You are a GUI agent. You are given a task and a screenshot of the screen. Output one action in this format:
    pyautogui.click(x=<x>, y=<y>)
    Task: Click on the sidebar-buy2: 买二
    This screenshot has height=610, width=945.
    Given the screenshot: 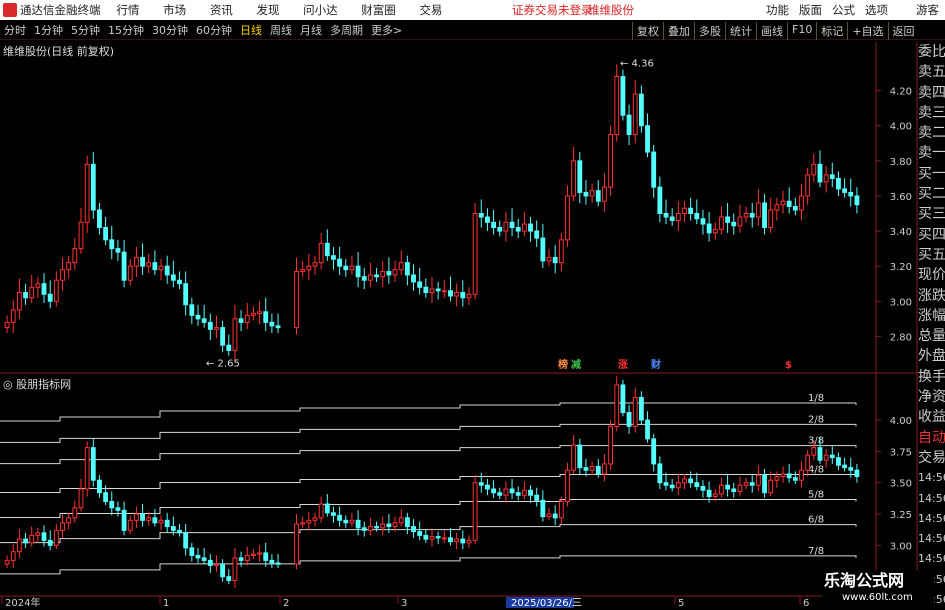 What is the action you would take?
    pyautogui.click(x=931, y=194)
    